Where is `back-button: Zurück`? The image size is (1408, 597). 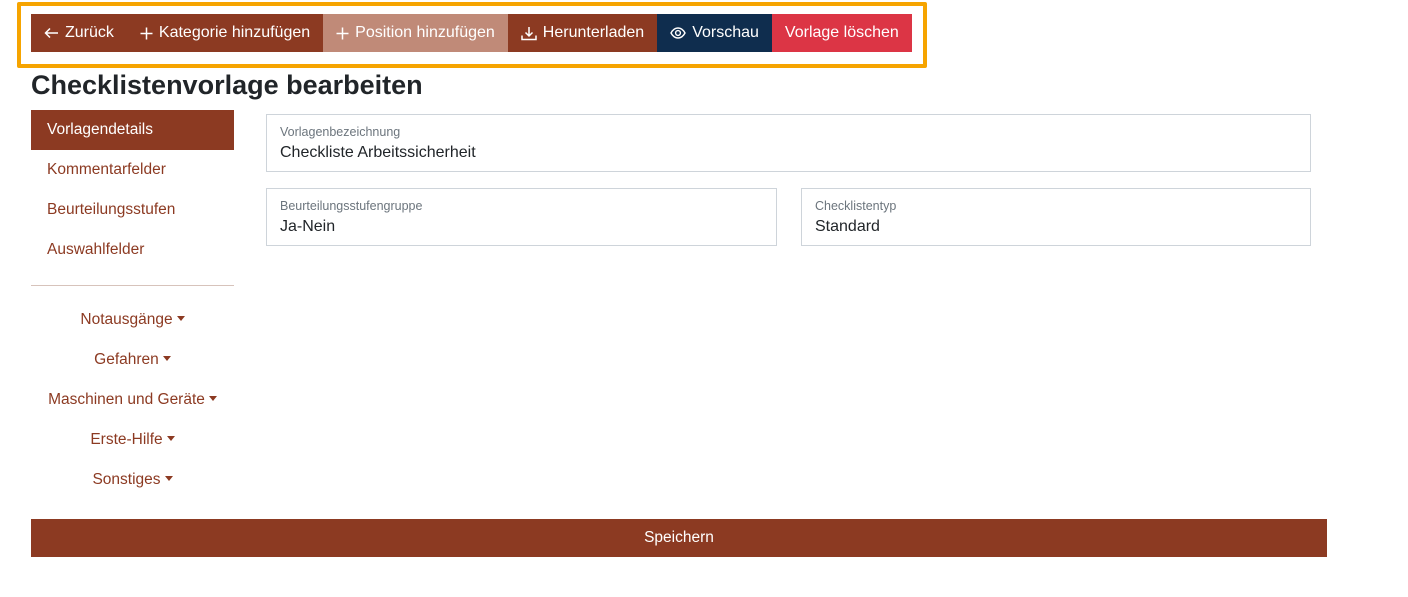
back-button: Zurück is located at coordinates (79, 33).